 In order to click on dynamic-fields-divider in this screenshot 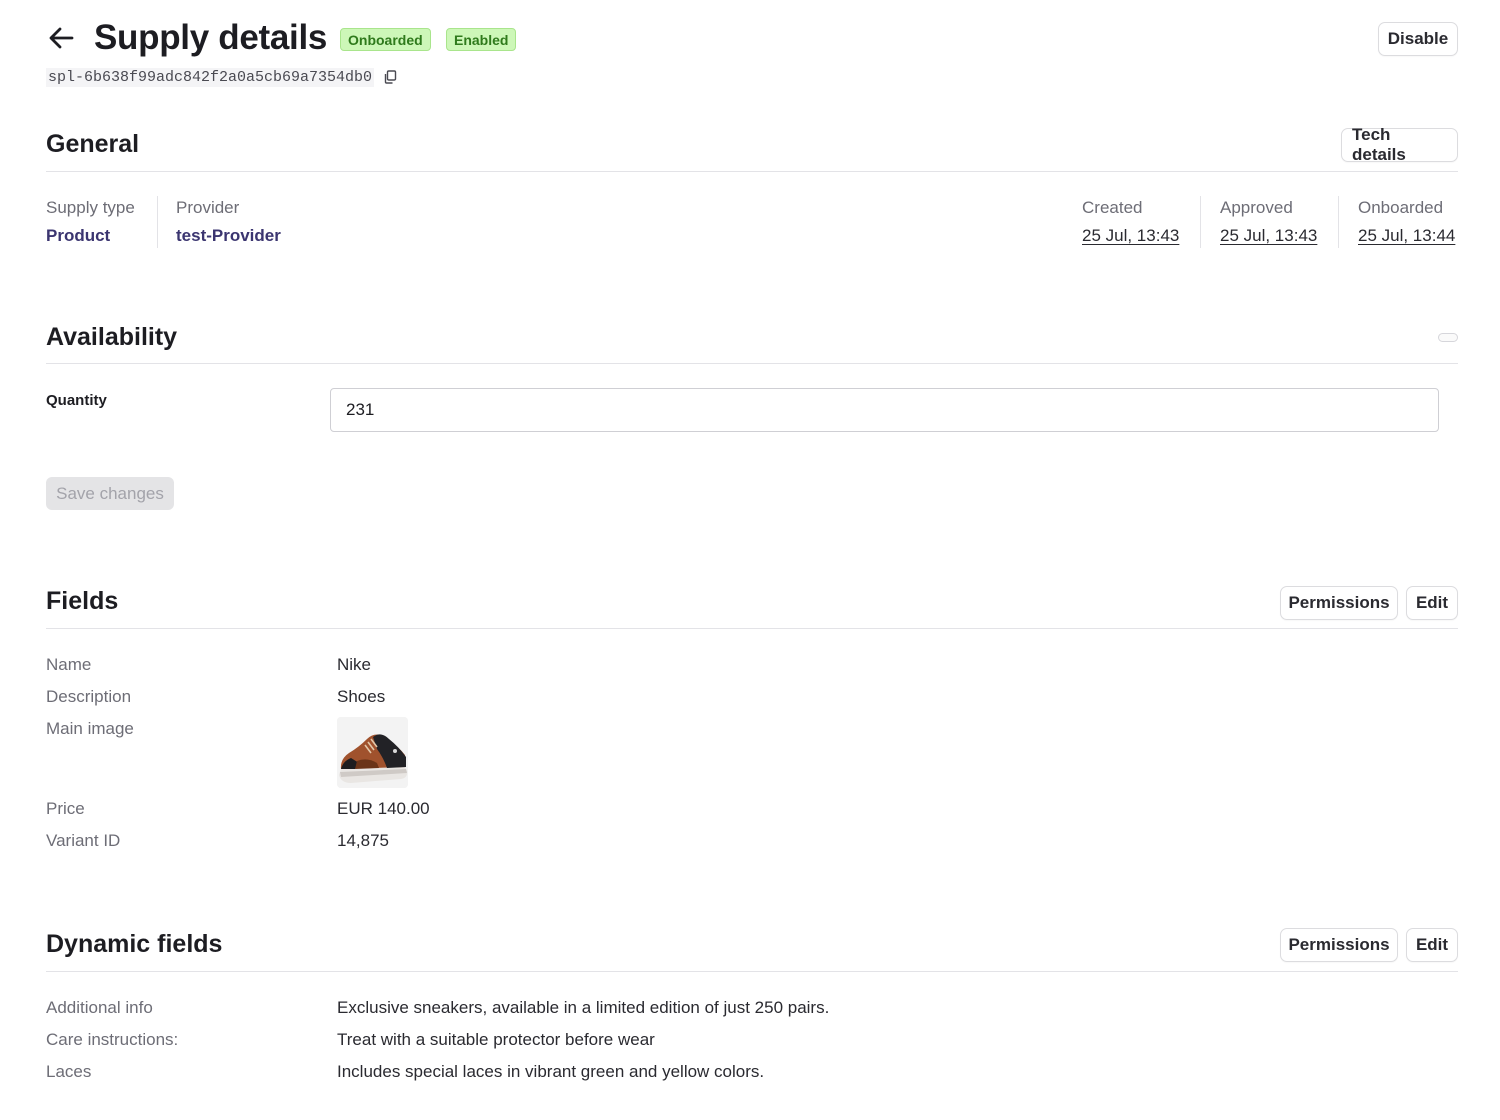, I will do `click(752, 971)`.